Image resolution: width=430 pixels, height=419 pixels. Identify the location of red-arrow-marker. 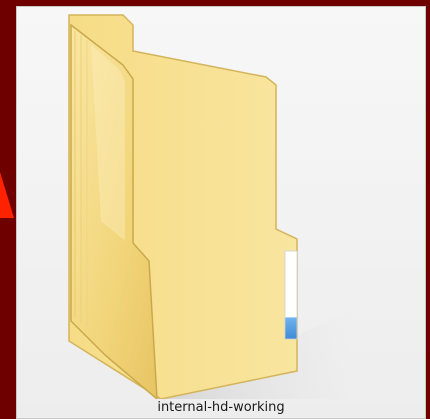
(7, 195).